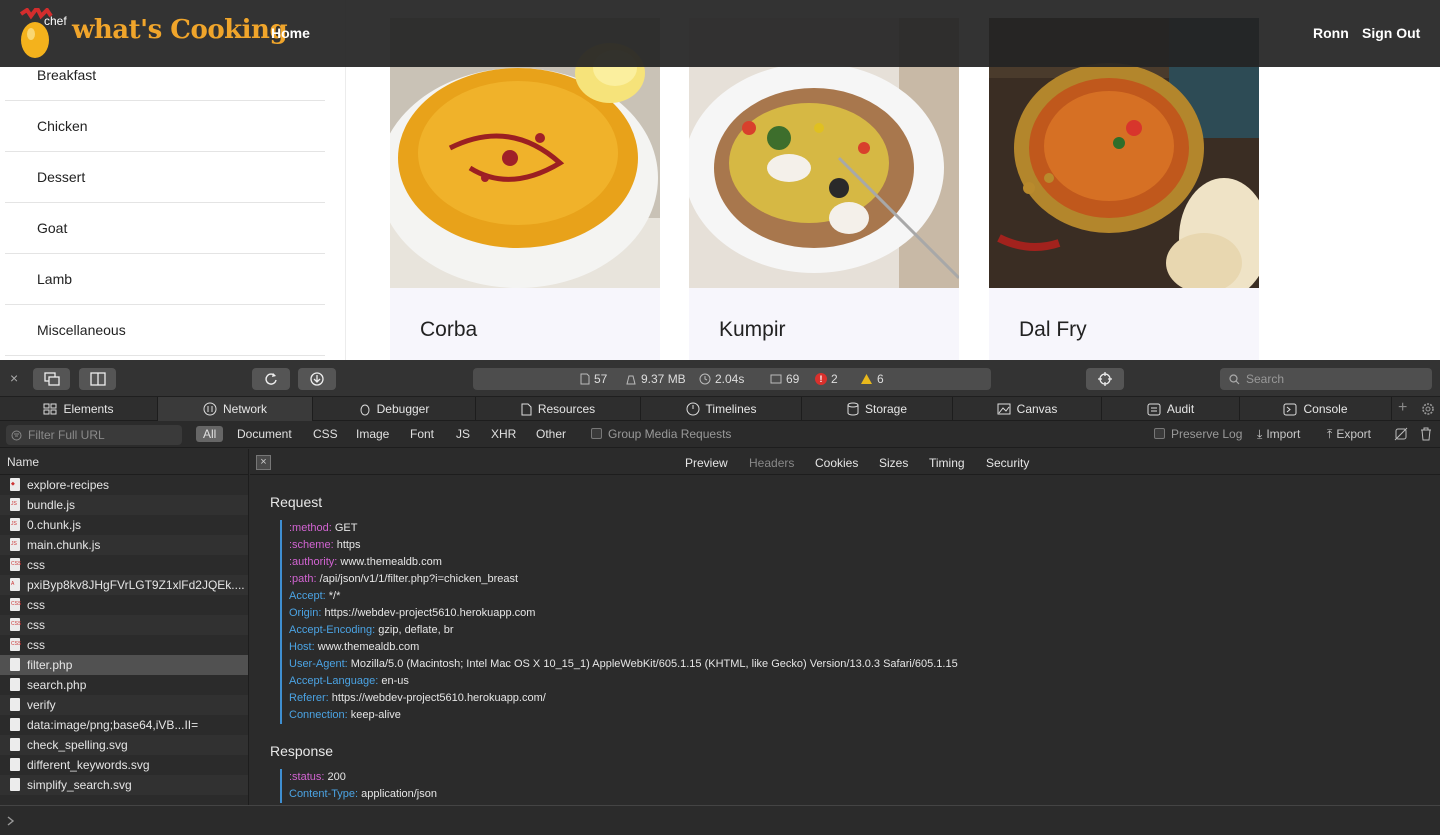 The width and height of the screenshot is (1440, 835). Describe the element at coordinates (372, 434) in the screenshot. I see `filter-image: Image` at that location.